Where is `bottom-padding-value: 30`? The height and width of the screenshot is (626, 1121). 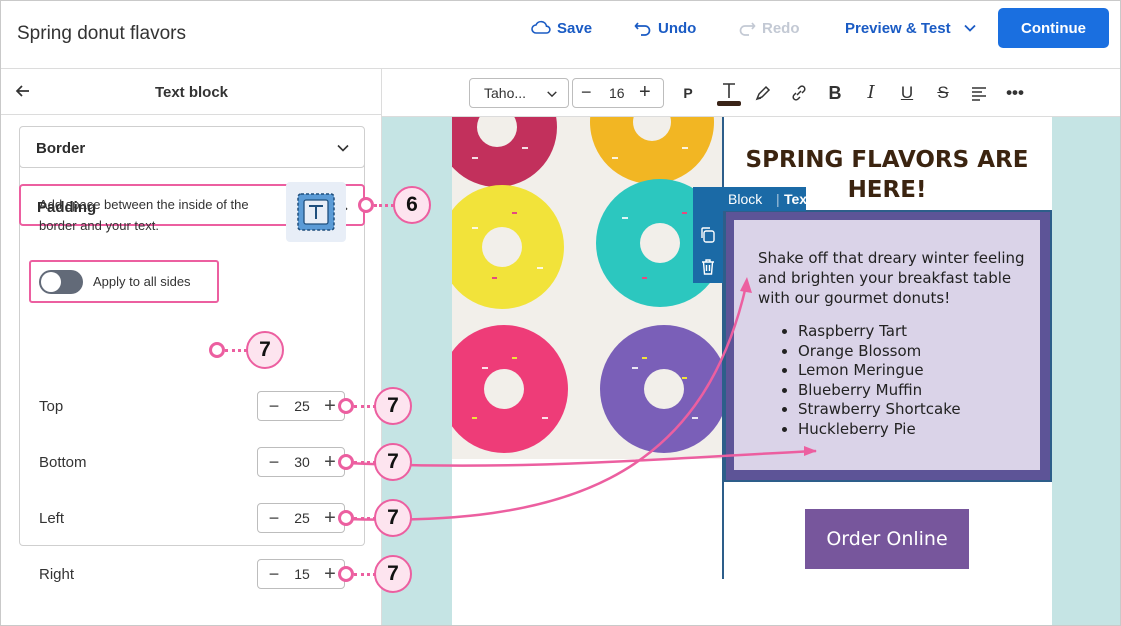 bottom-padding-value: 30 is located at coordinates (302, 462).